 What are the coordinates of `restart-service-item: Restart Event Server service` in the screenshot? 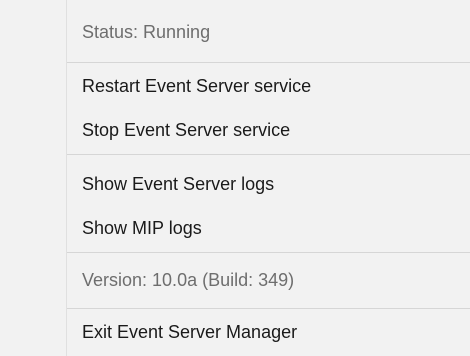 It's located at (268, 86).